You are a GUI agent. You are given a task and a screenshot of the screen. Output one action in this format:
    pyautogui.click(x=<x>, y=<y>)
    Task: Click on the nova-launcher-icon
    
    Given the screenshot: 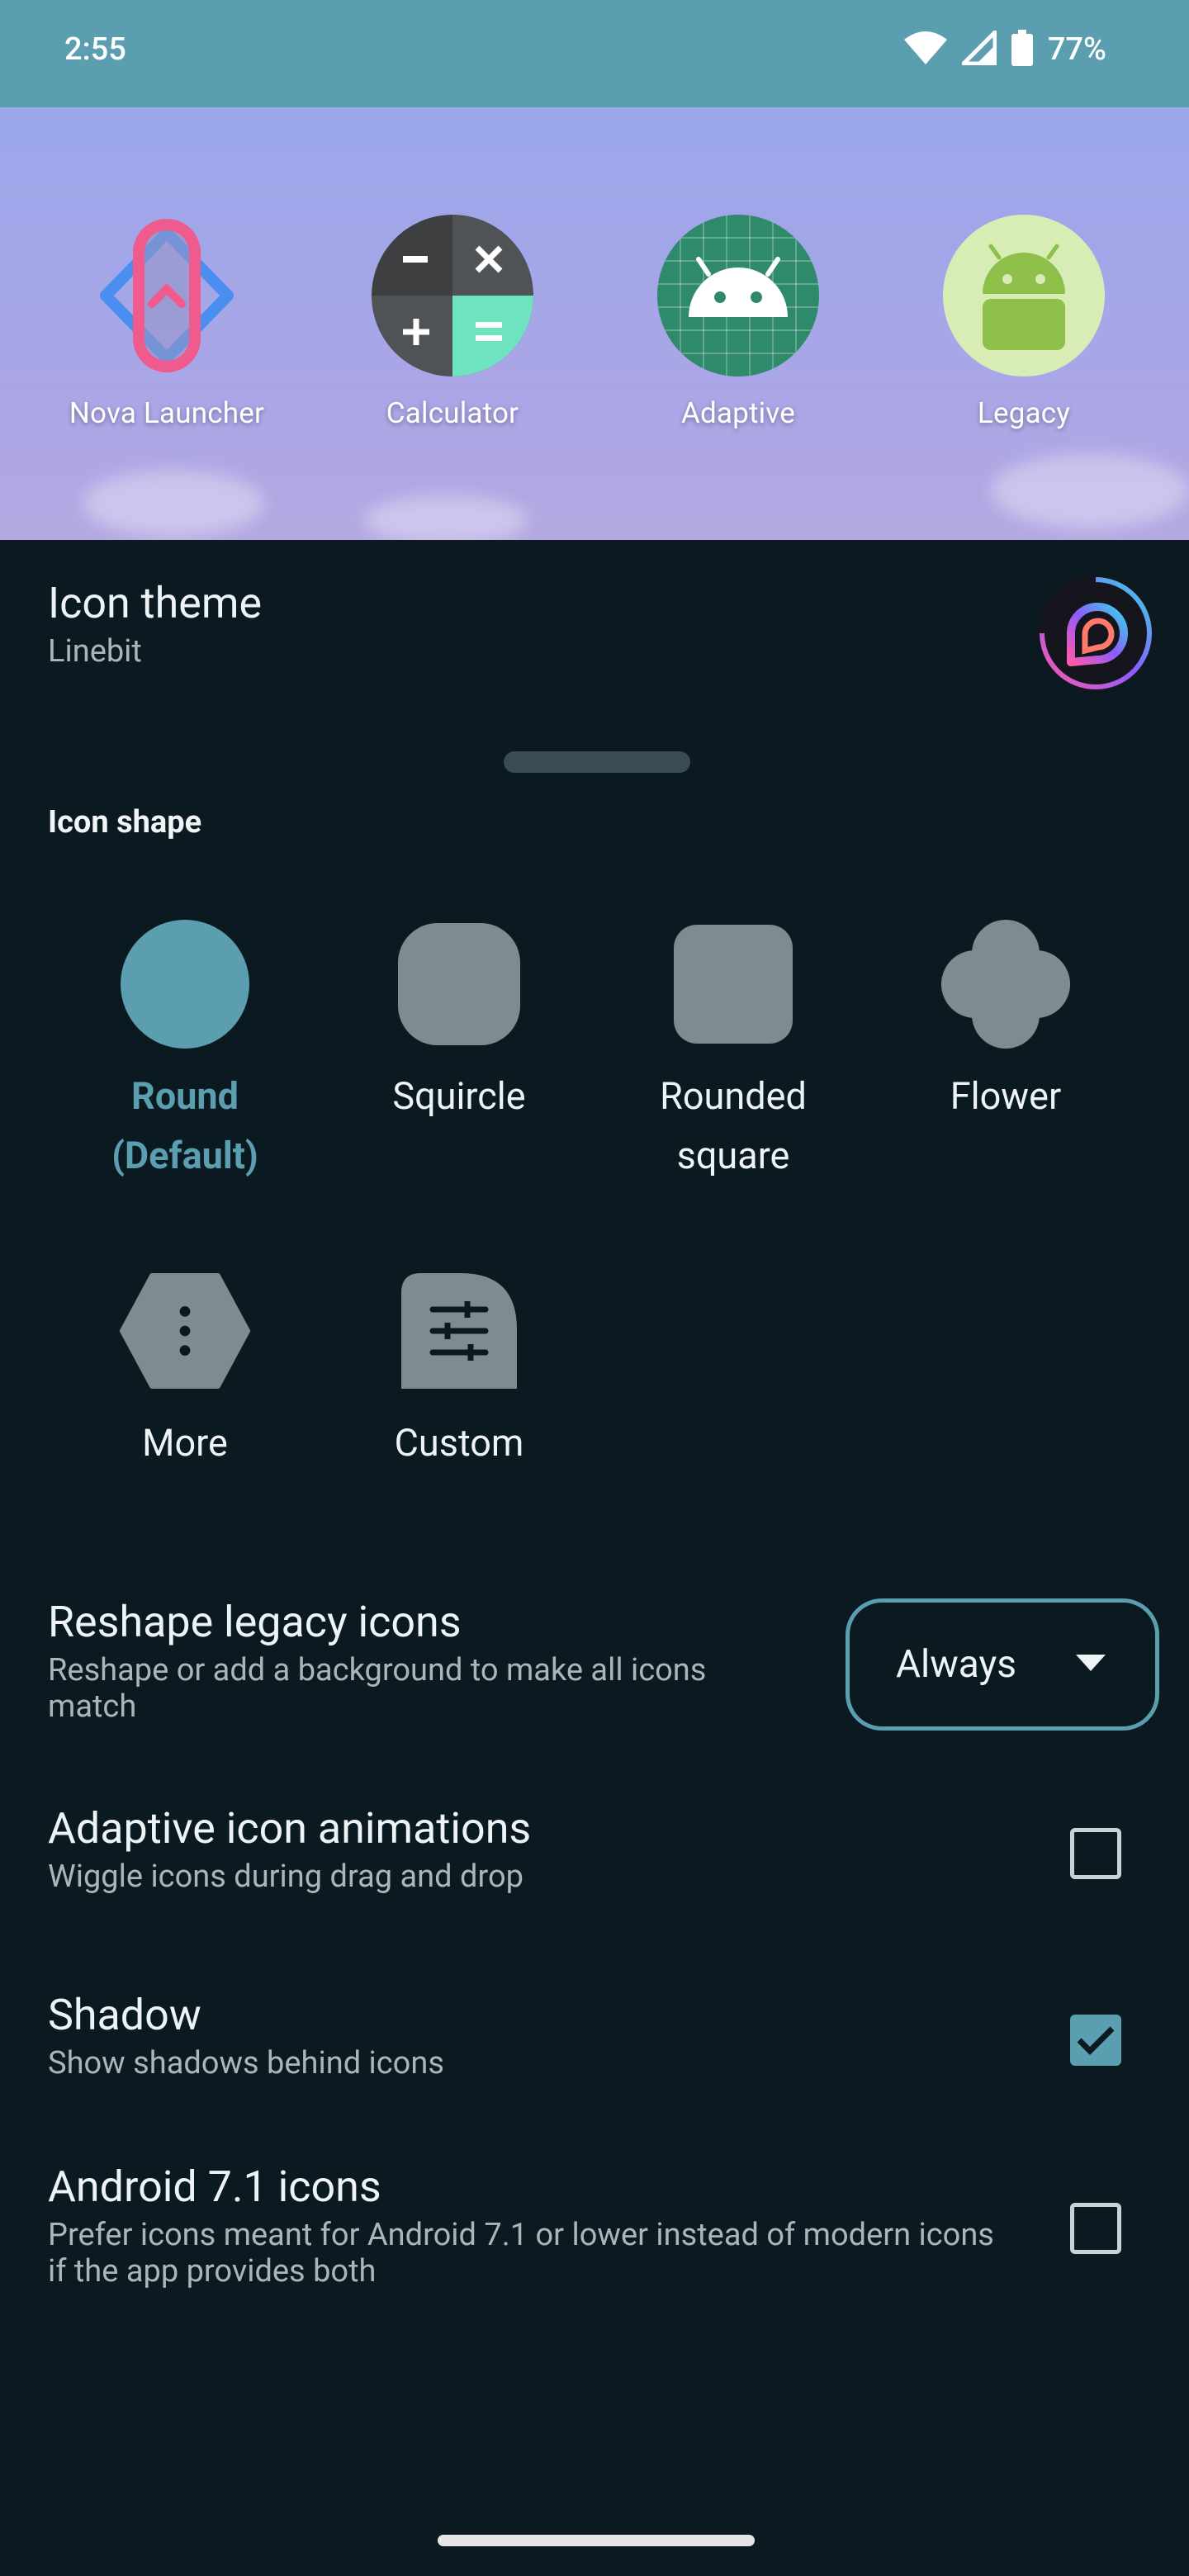 What is the action you would take?
    pyautogui.click(x=167, y=295)
    